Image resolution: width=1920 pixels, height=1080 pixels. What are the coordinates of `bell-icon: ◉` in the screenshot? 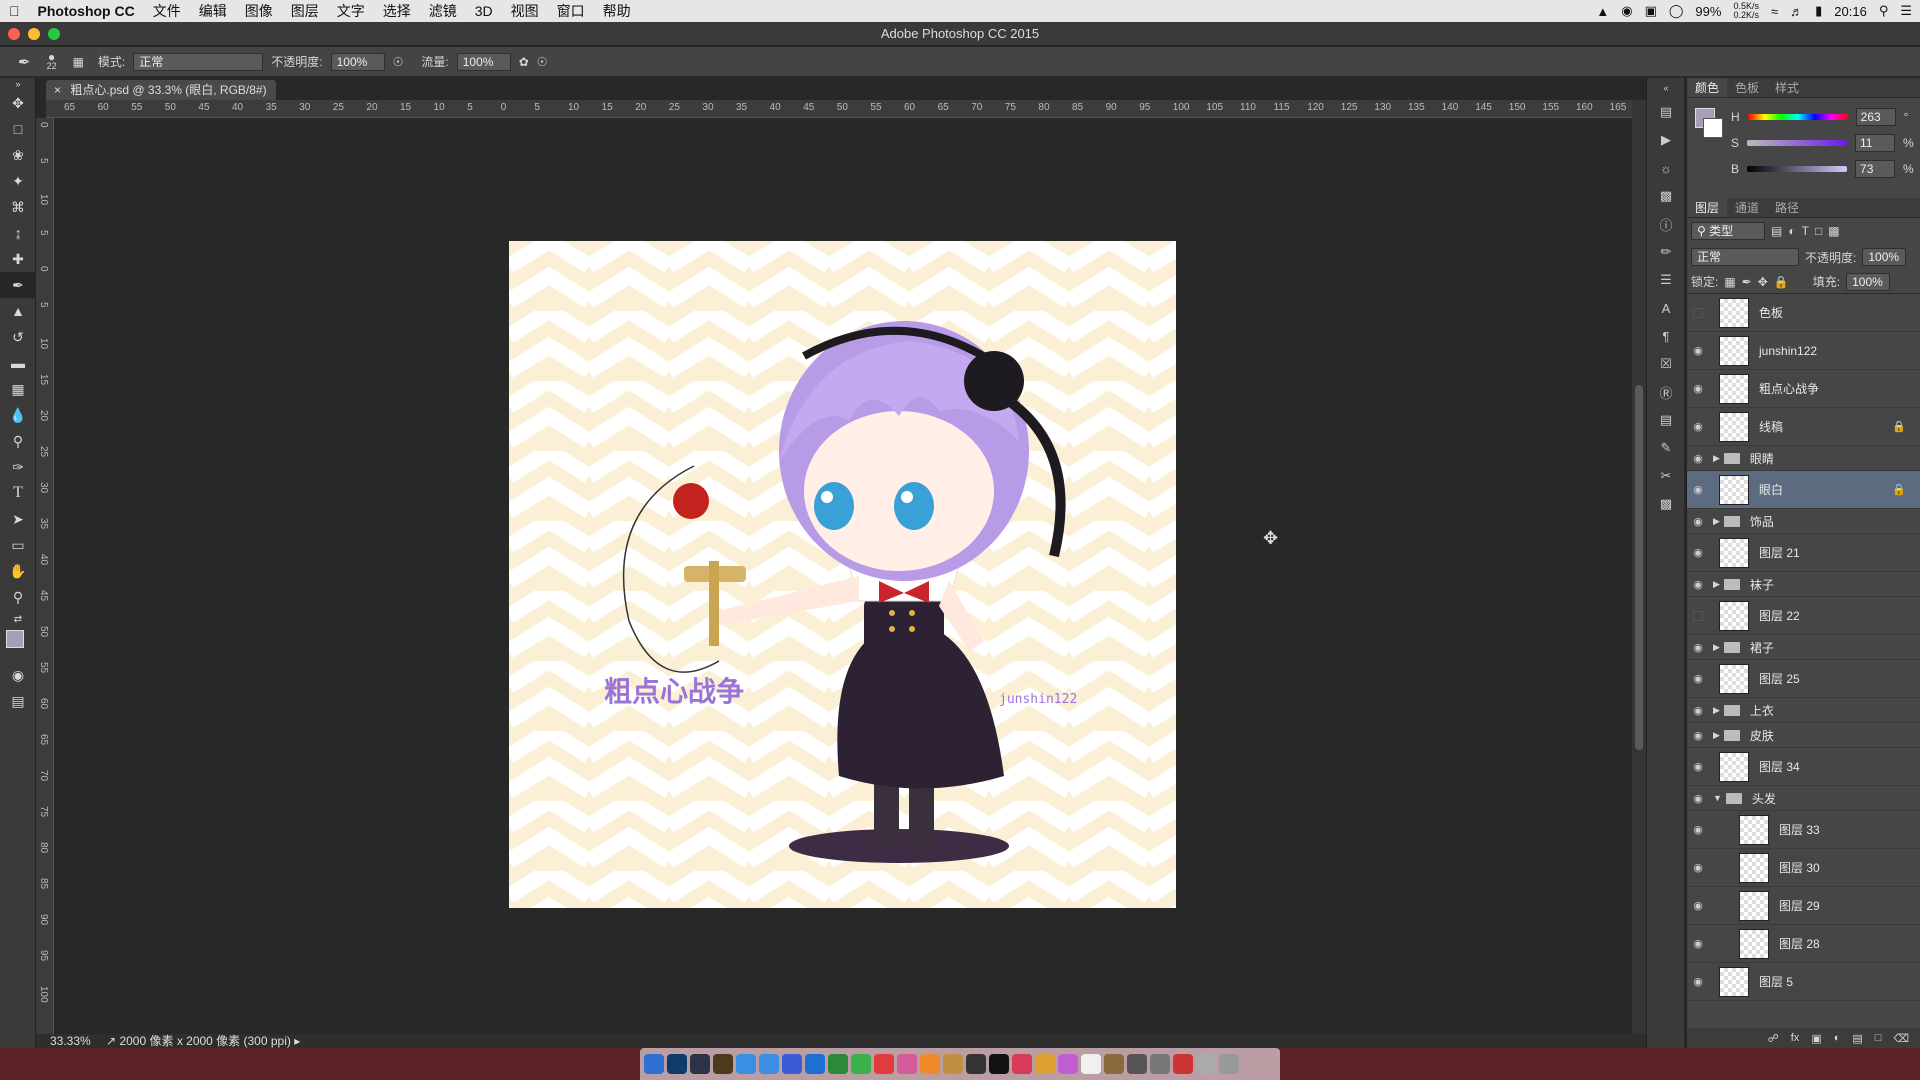 It's located at (1626, 11).